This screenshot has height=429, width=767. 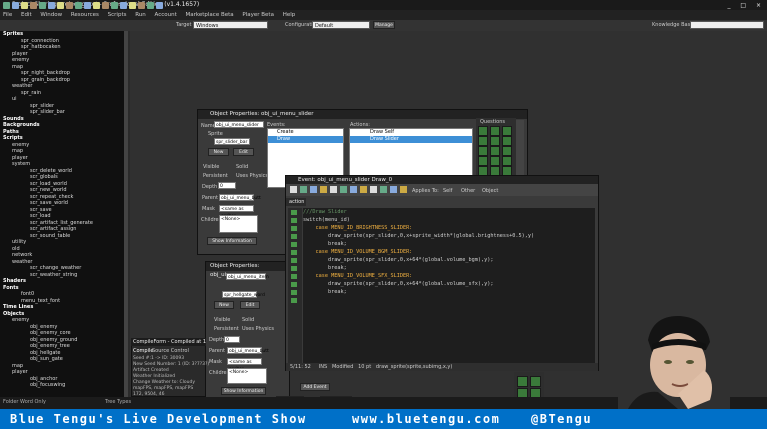 What do you see at coordinates (7, 15) in the screenshot?
I see `menu-file: File` at bounding box center [7, 15].